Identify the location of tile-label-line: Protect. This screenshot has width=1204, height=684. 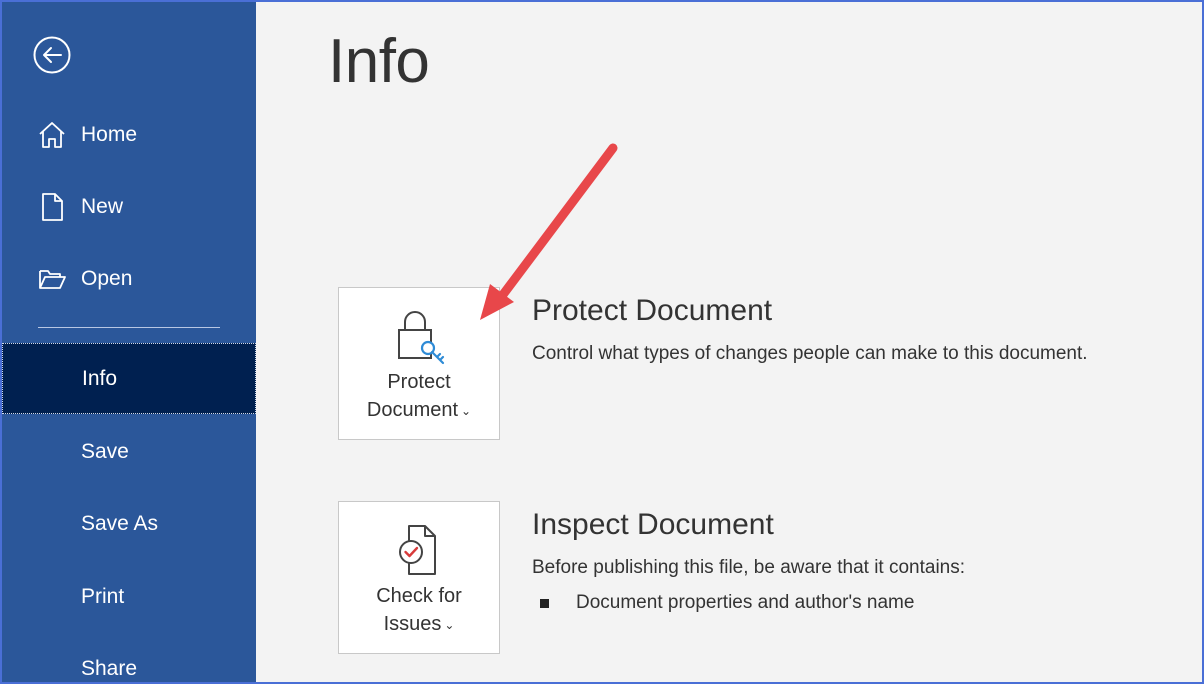
(419, 382).